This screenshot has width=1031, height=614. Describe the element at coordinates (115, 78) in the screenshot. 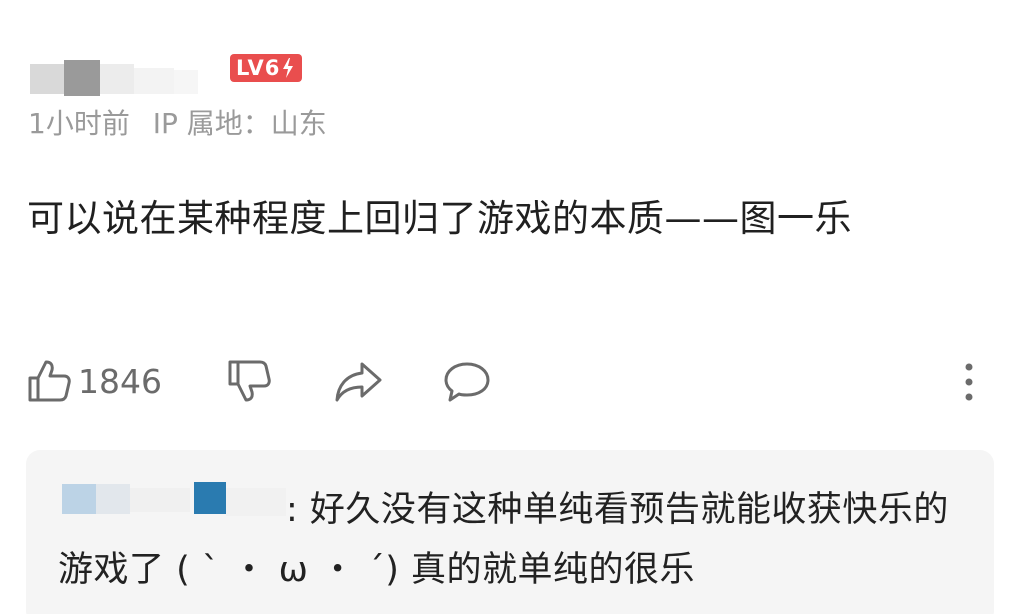

I see `username-blurred` at that location.